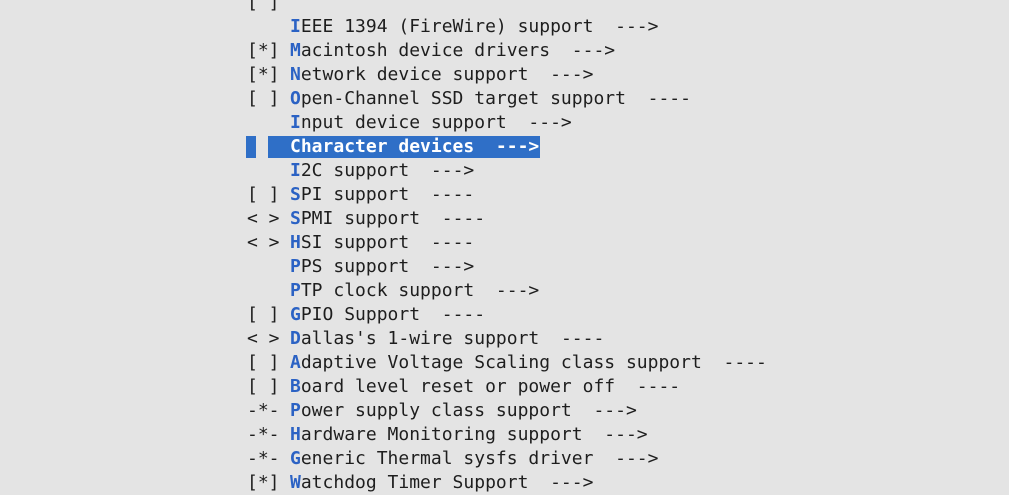 The width and height of the screenshot is (1009, 495). Describe the element at coordinates (507, 267) in the screenshot. I see `menu-item: PPS support --->` at that location.